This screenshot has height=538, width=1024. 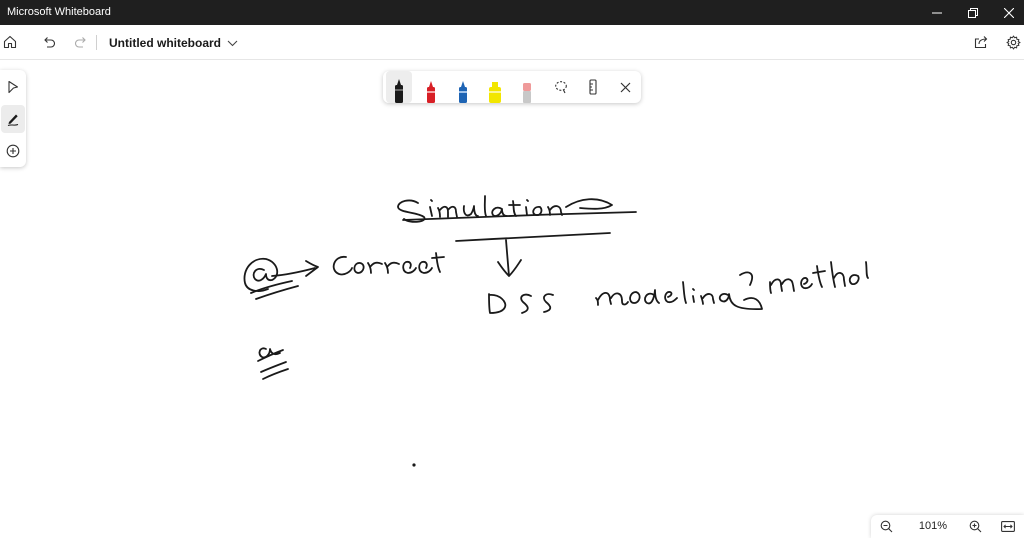 What do you see at coordinates (96, 42) in the screenshot?
I see `appbar-divider` at bounding box center [96, 42].